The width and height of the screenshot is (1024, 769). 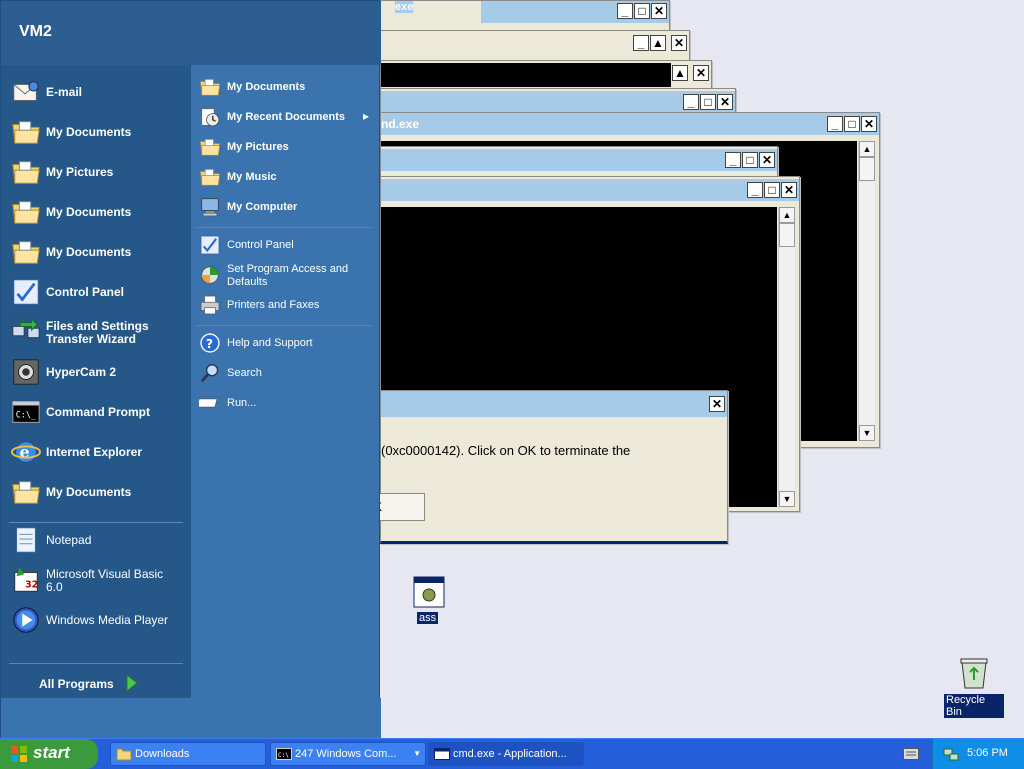 I want to click on desktop-icon-label: ass, so click(x=428, y=618).